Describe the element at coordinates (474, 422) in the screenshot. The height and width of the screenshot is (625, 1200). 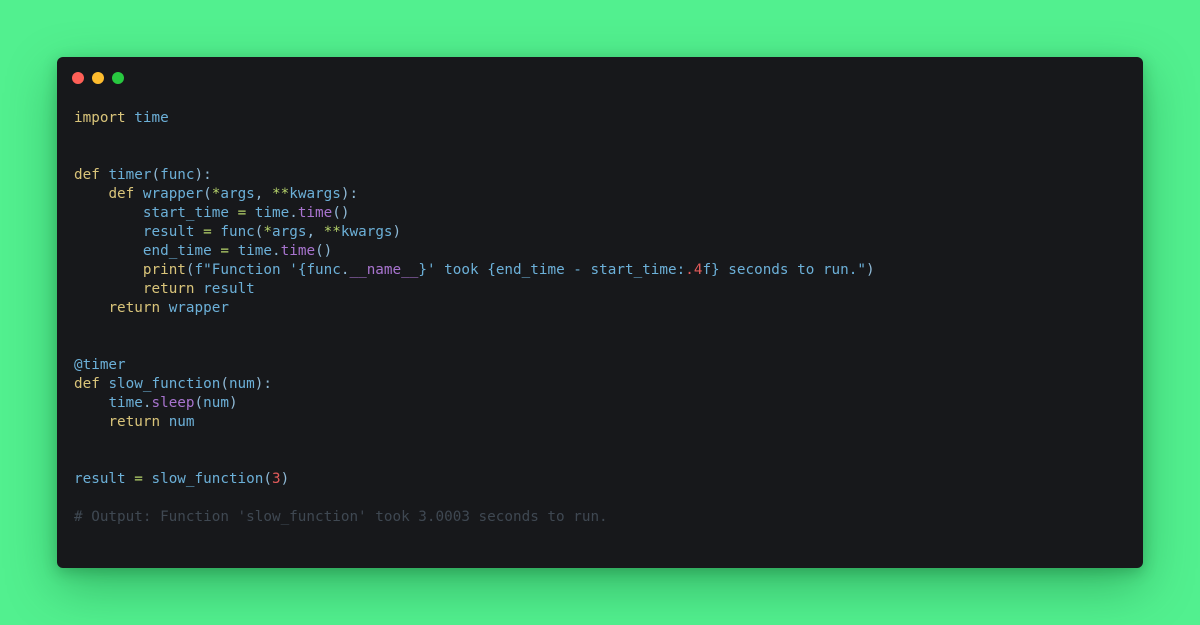
I see `code-line: return num` at that location.